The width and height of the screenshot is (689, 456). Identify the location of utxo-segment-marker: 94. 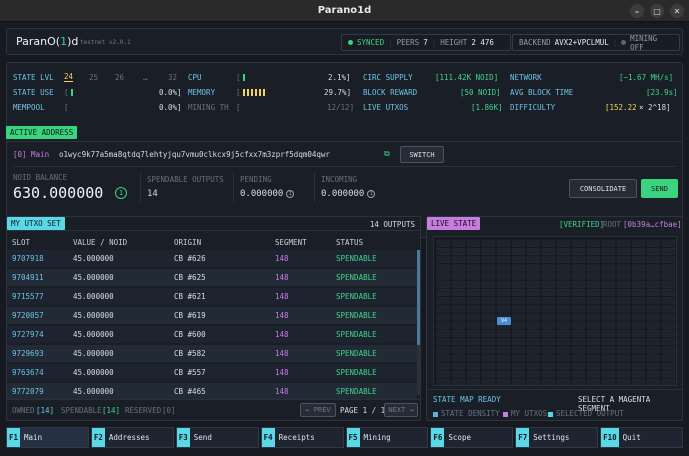
(504, 321).